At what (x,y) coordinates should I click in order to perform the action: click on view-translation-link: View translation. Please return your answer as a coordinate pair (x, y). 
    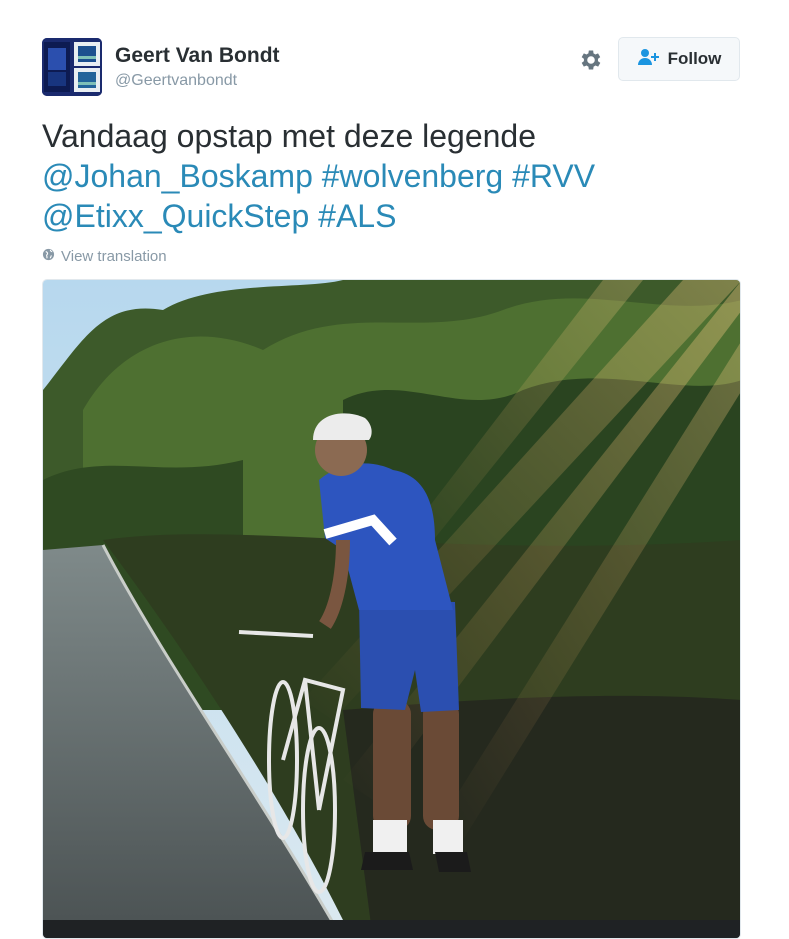
    Looking at the image, I should click on (104, 256).